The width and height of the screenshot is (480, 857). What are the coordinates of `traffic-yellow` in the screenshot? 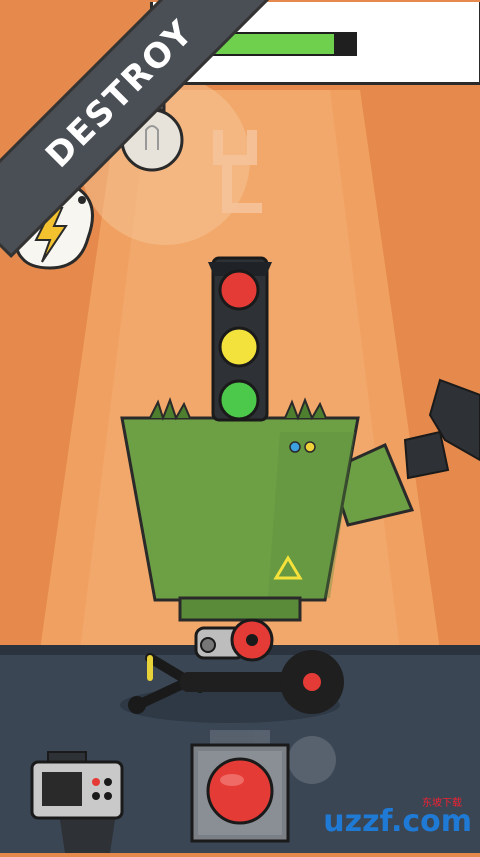 It's located at (239, 347).